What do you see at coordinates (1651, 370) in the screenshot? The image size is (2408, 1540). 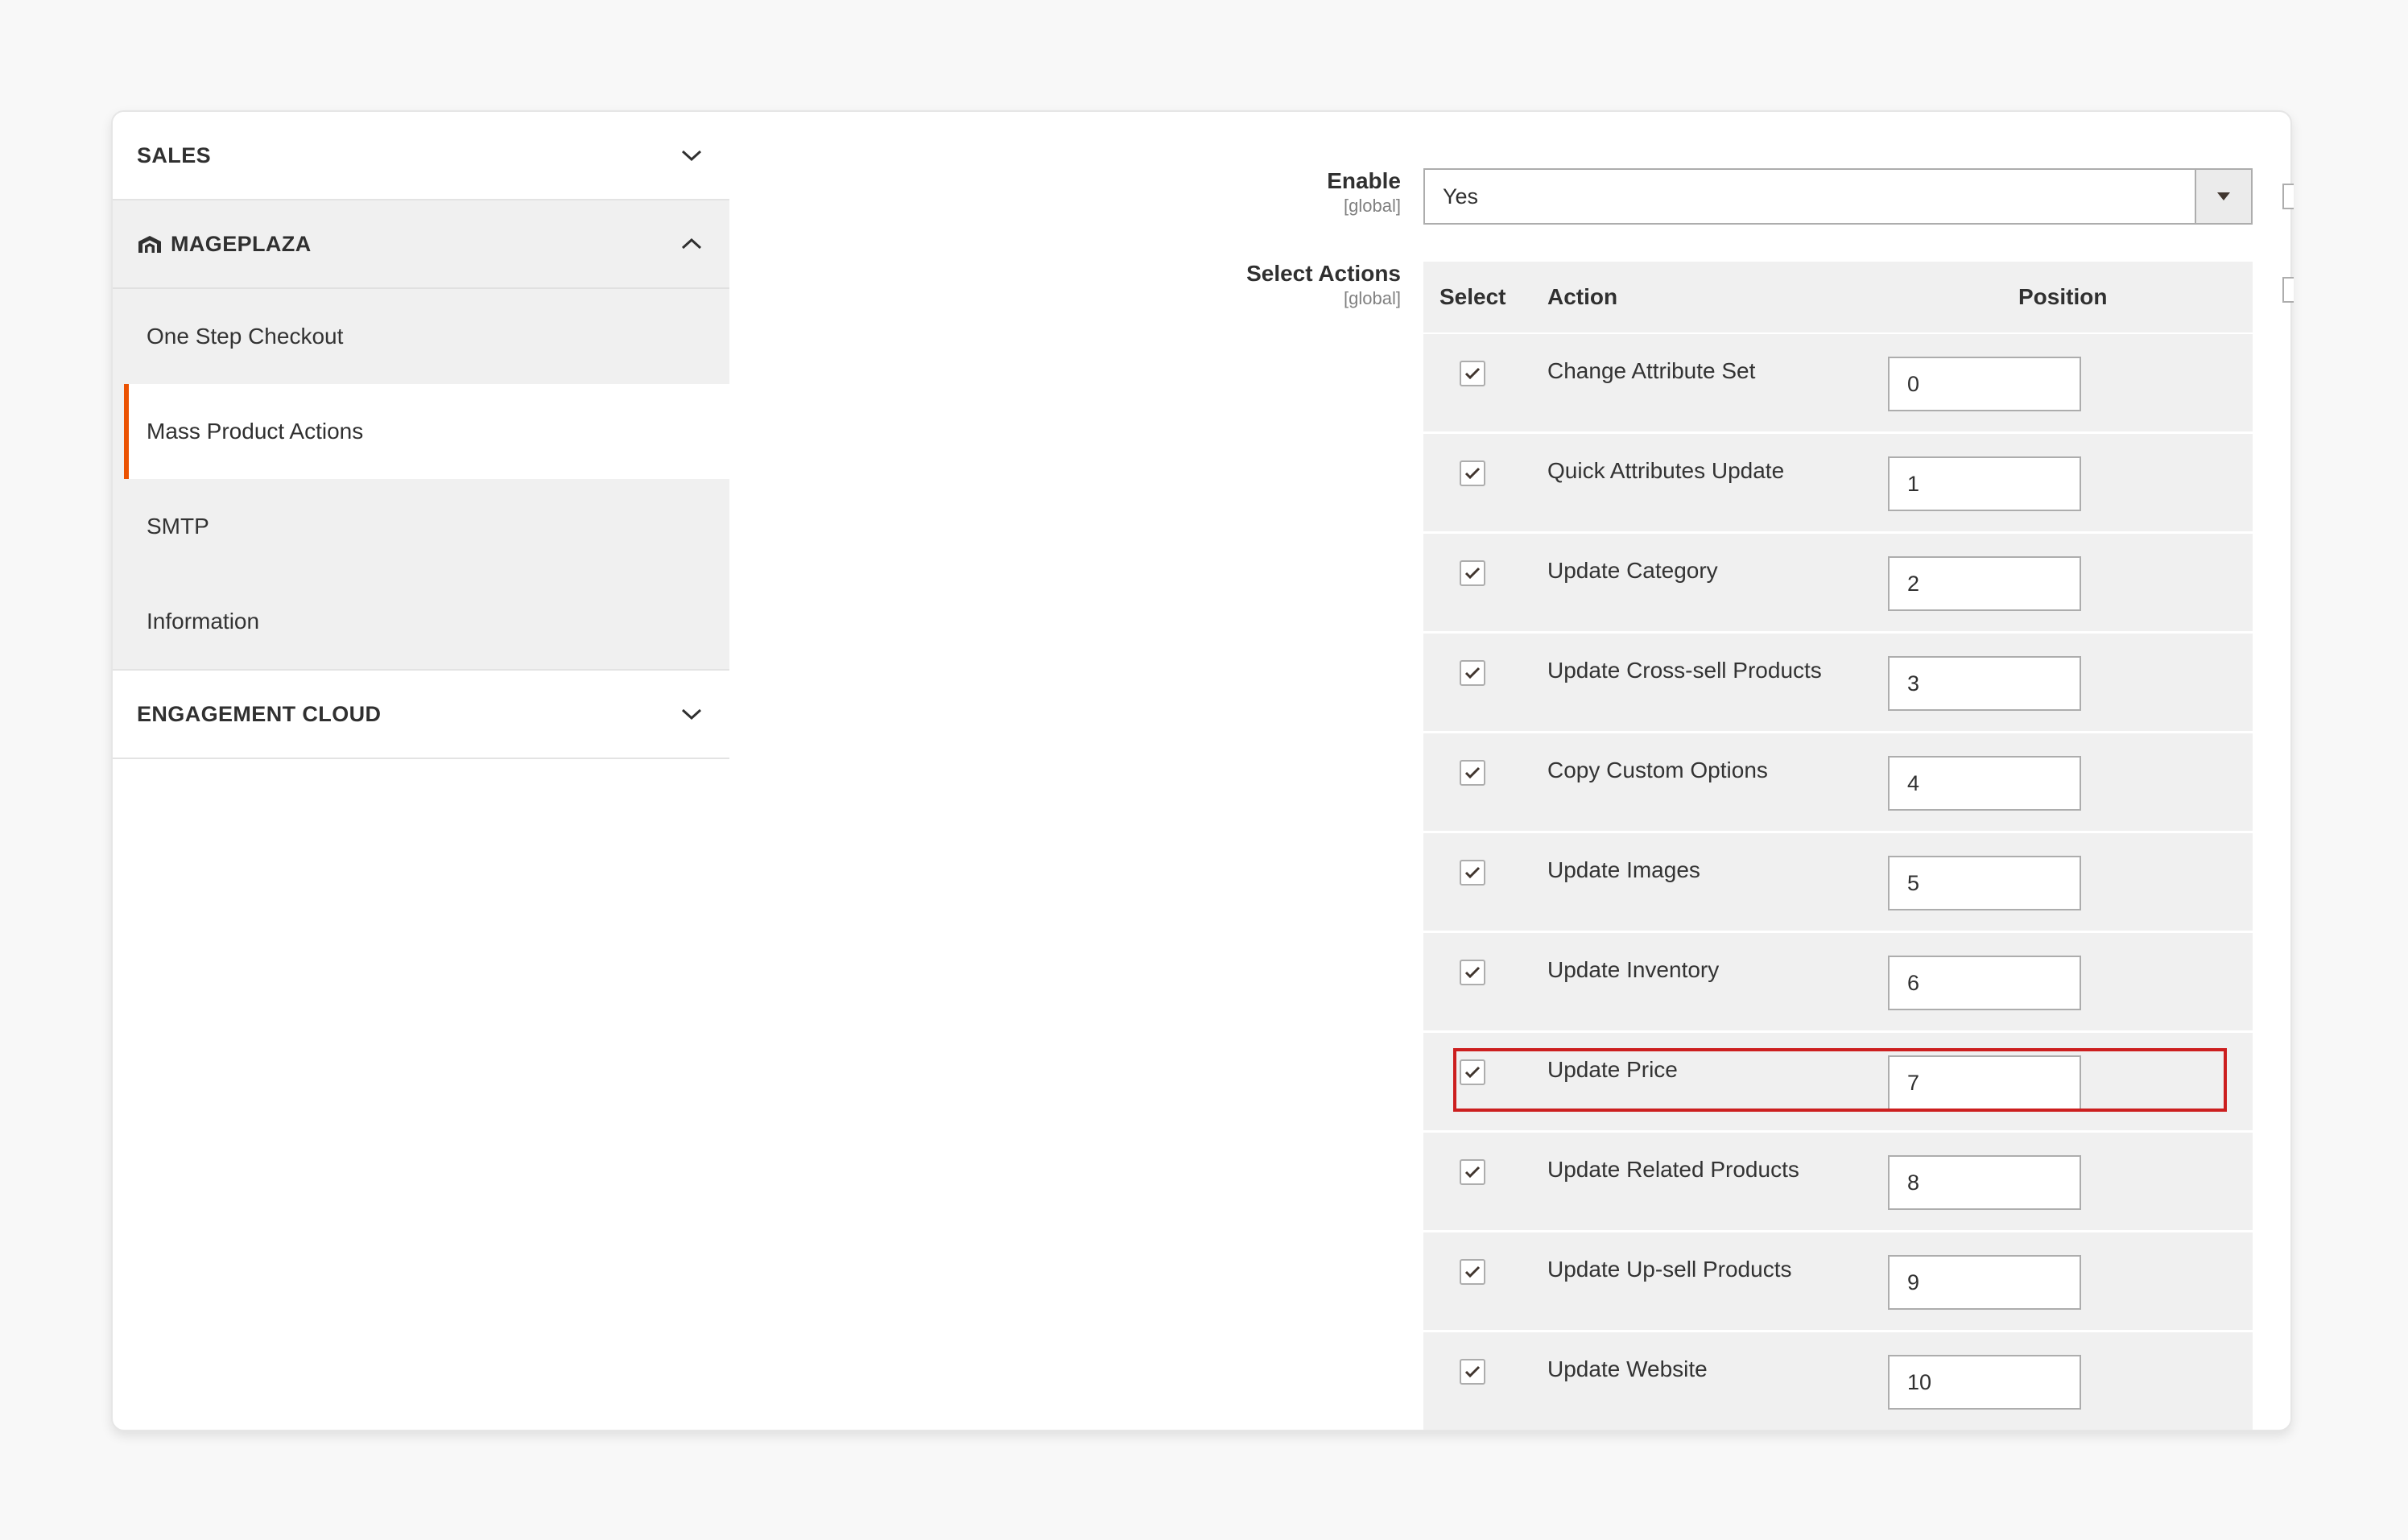 I see `action-name: Change Attribute Set` at bounding box center [1651, 370].